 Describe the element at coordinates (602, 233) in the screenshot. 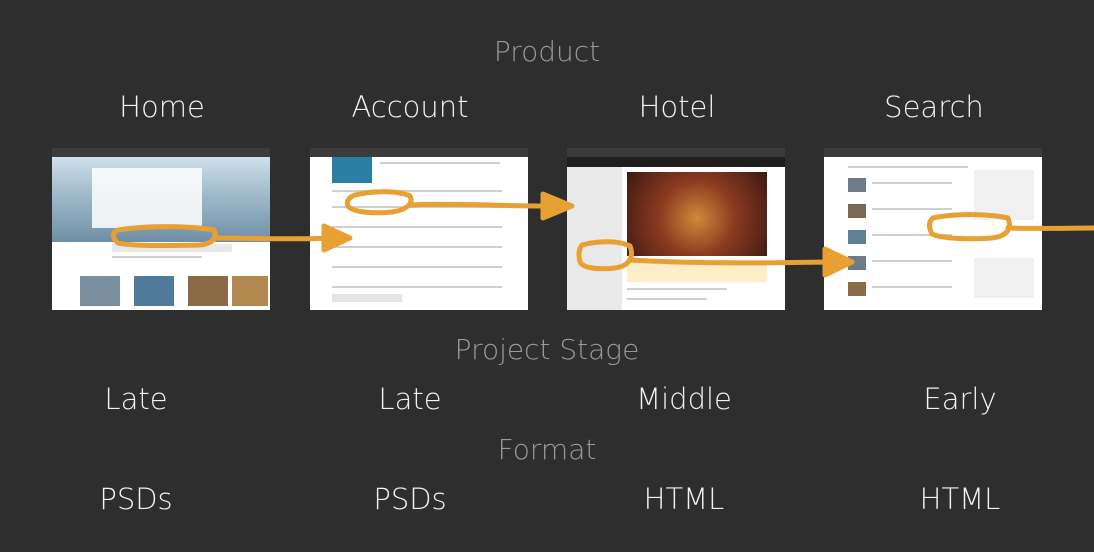

I see `flow-arrows` at that location.